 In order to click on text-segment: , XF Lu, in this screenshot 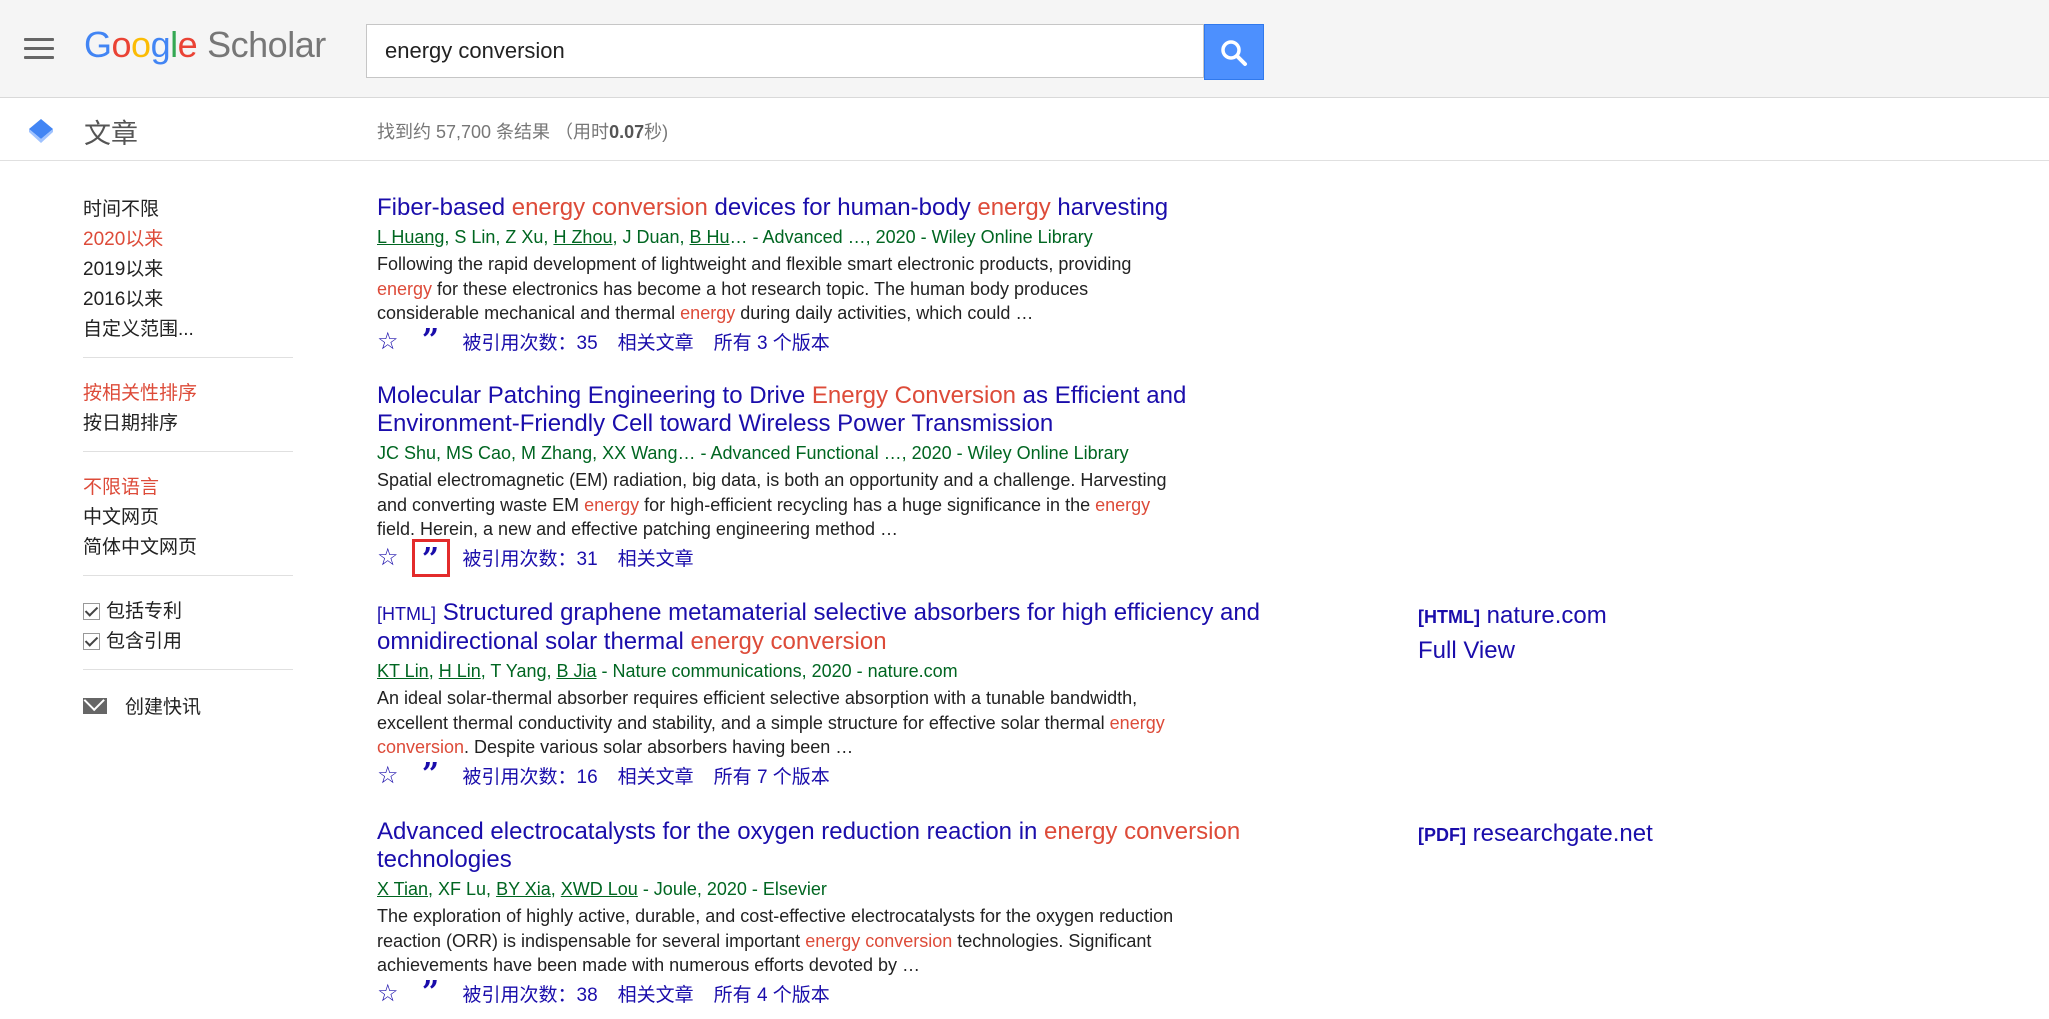, I will do `click(462, 889)`.